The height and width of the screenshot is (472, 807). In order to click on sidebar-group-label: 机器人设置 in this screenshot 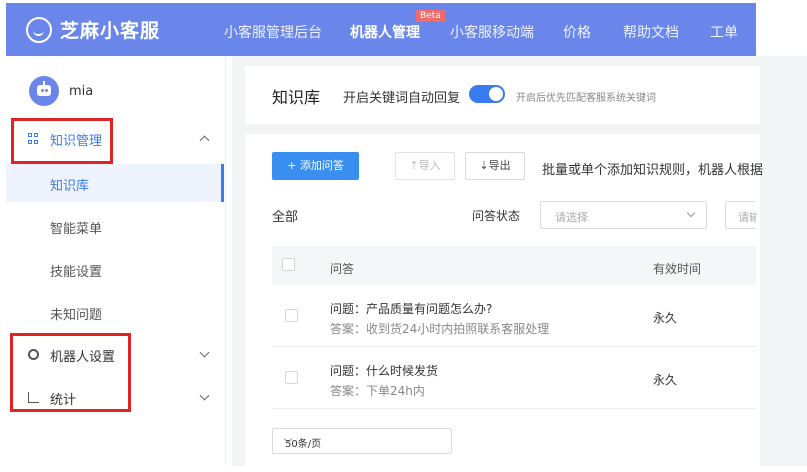, I will do `click(83, 357)`.